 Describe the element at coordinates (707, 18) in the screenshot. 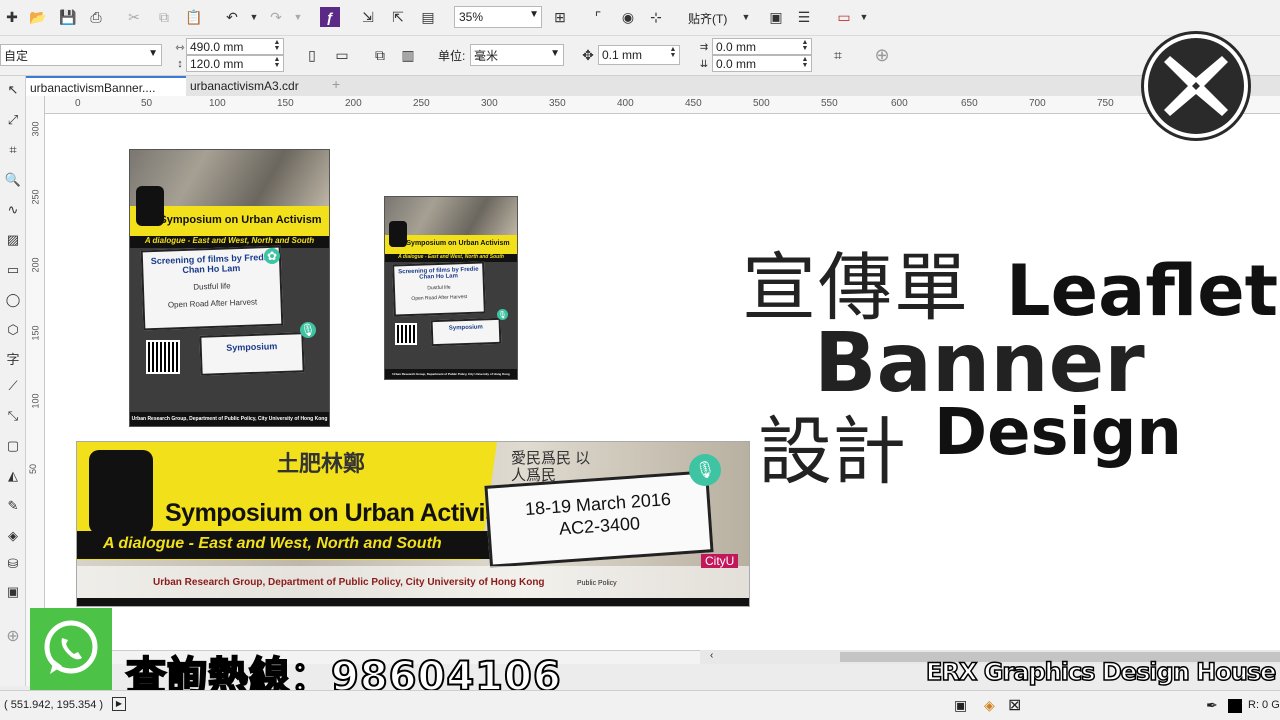

I see `snap-to-menu: 贴齐(T)` at that location.